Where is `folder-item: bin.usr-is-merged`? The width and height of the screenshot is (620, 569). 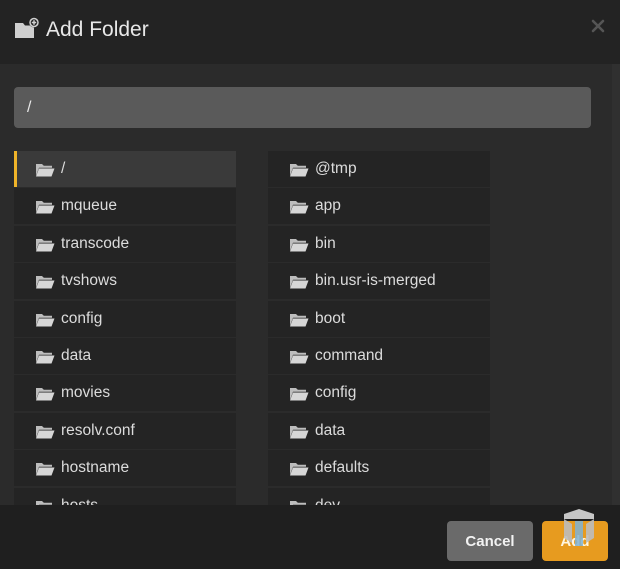 folder-item: bin.usr-is-merged is located at coordinates (379, 281).